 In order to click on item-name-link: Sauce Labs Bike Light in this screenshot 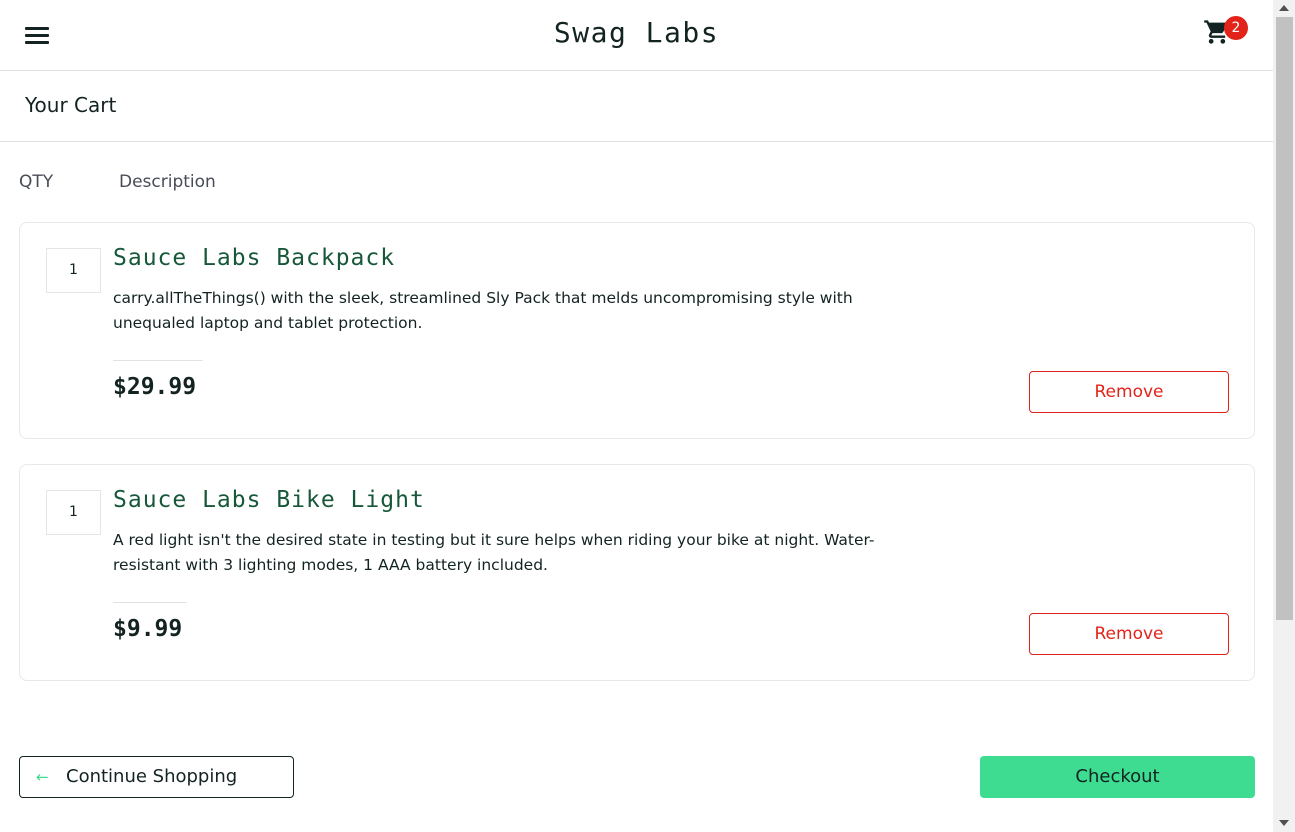, I will do `click(269, 500)`.